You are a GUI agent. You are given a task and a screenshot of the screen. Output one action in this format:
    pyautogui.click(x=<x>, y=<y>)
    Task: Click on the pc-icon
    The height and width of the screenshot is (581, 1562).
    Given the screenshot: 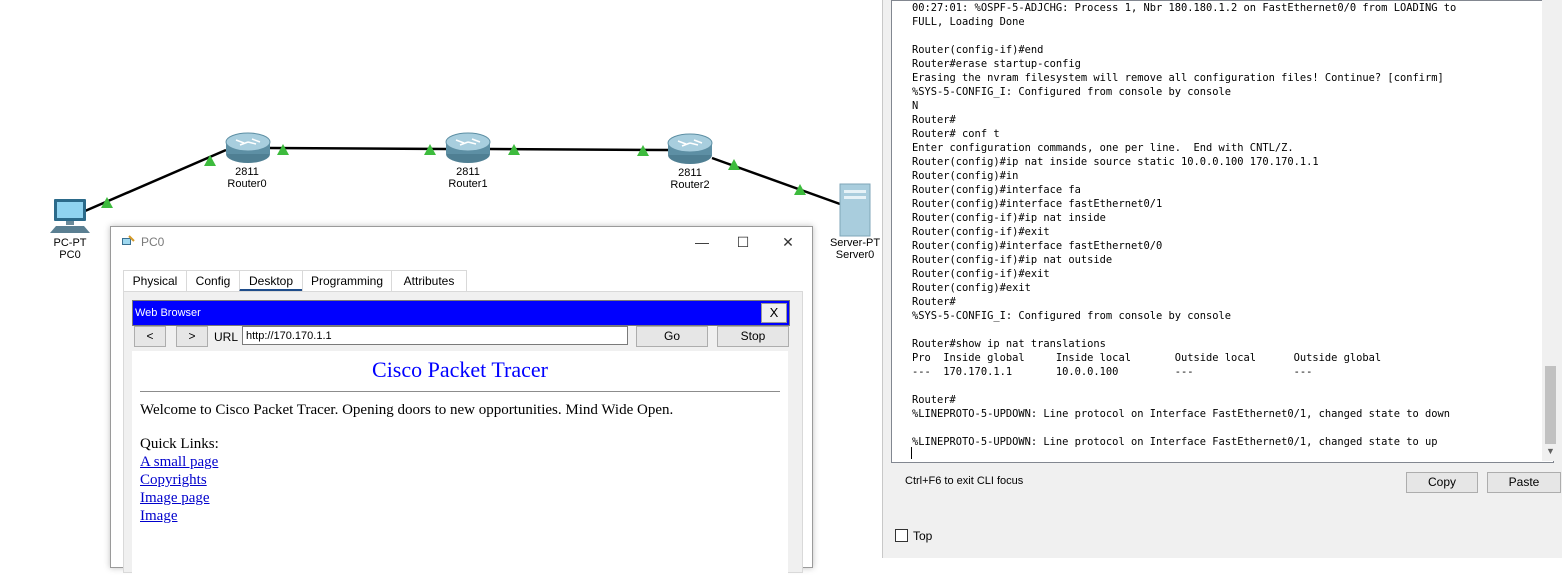 What is the action you would take?
    pyautogui.click(x=70, y=216)
    